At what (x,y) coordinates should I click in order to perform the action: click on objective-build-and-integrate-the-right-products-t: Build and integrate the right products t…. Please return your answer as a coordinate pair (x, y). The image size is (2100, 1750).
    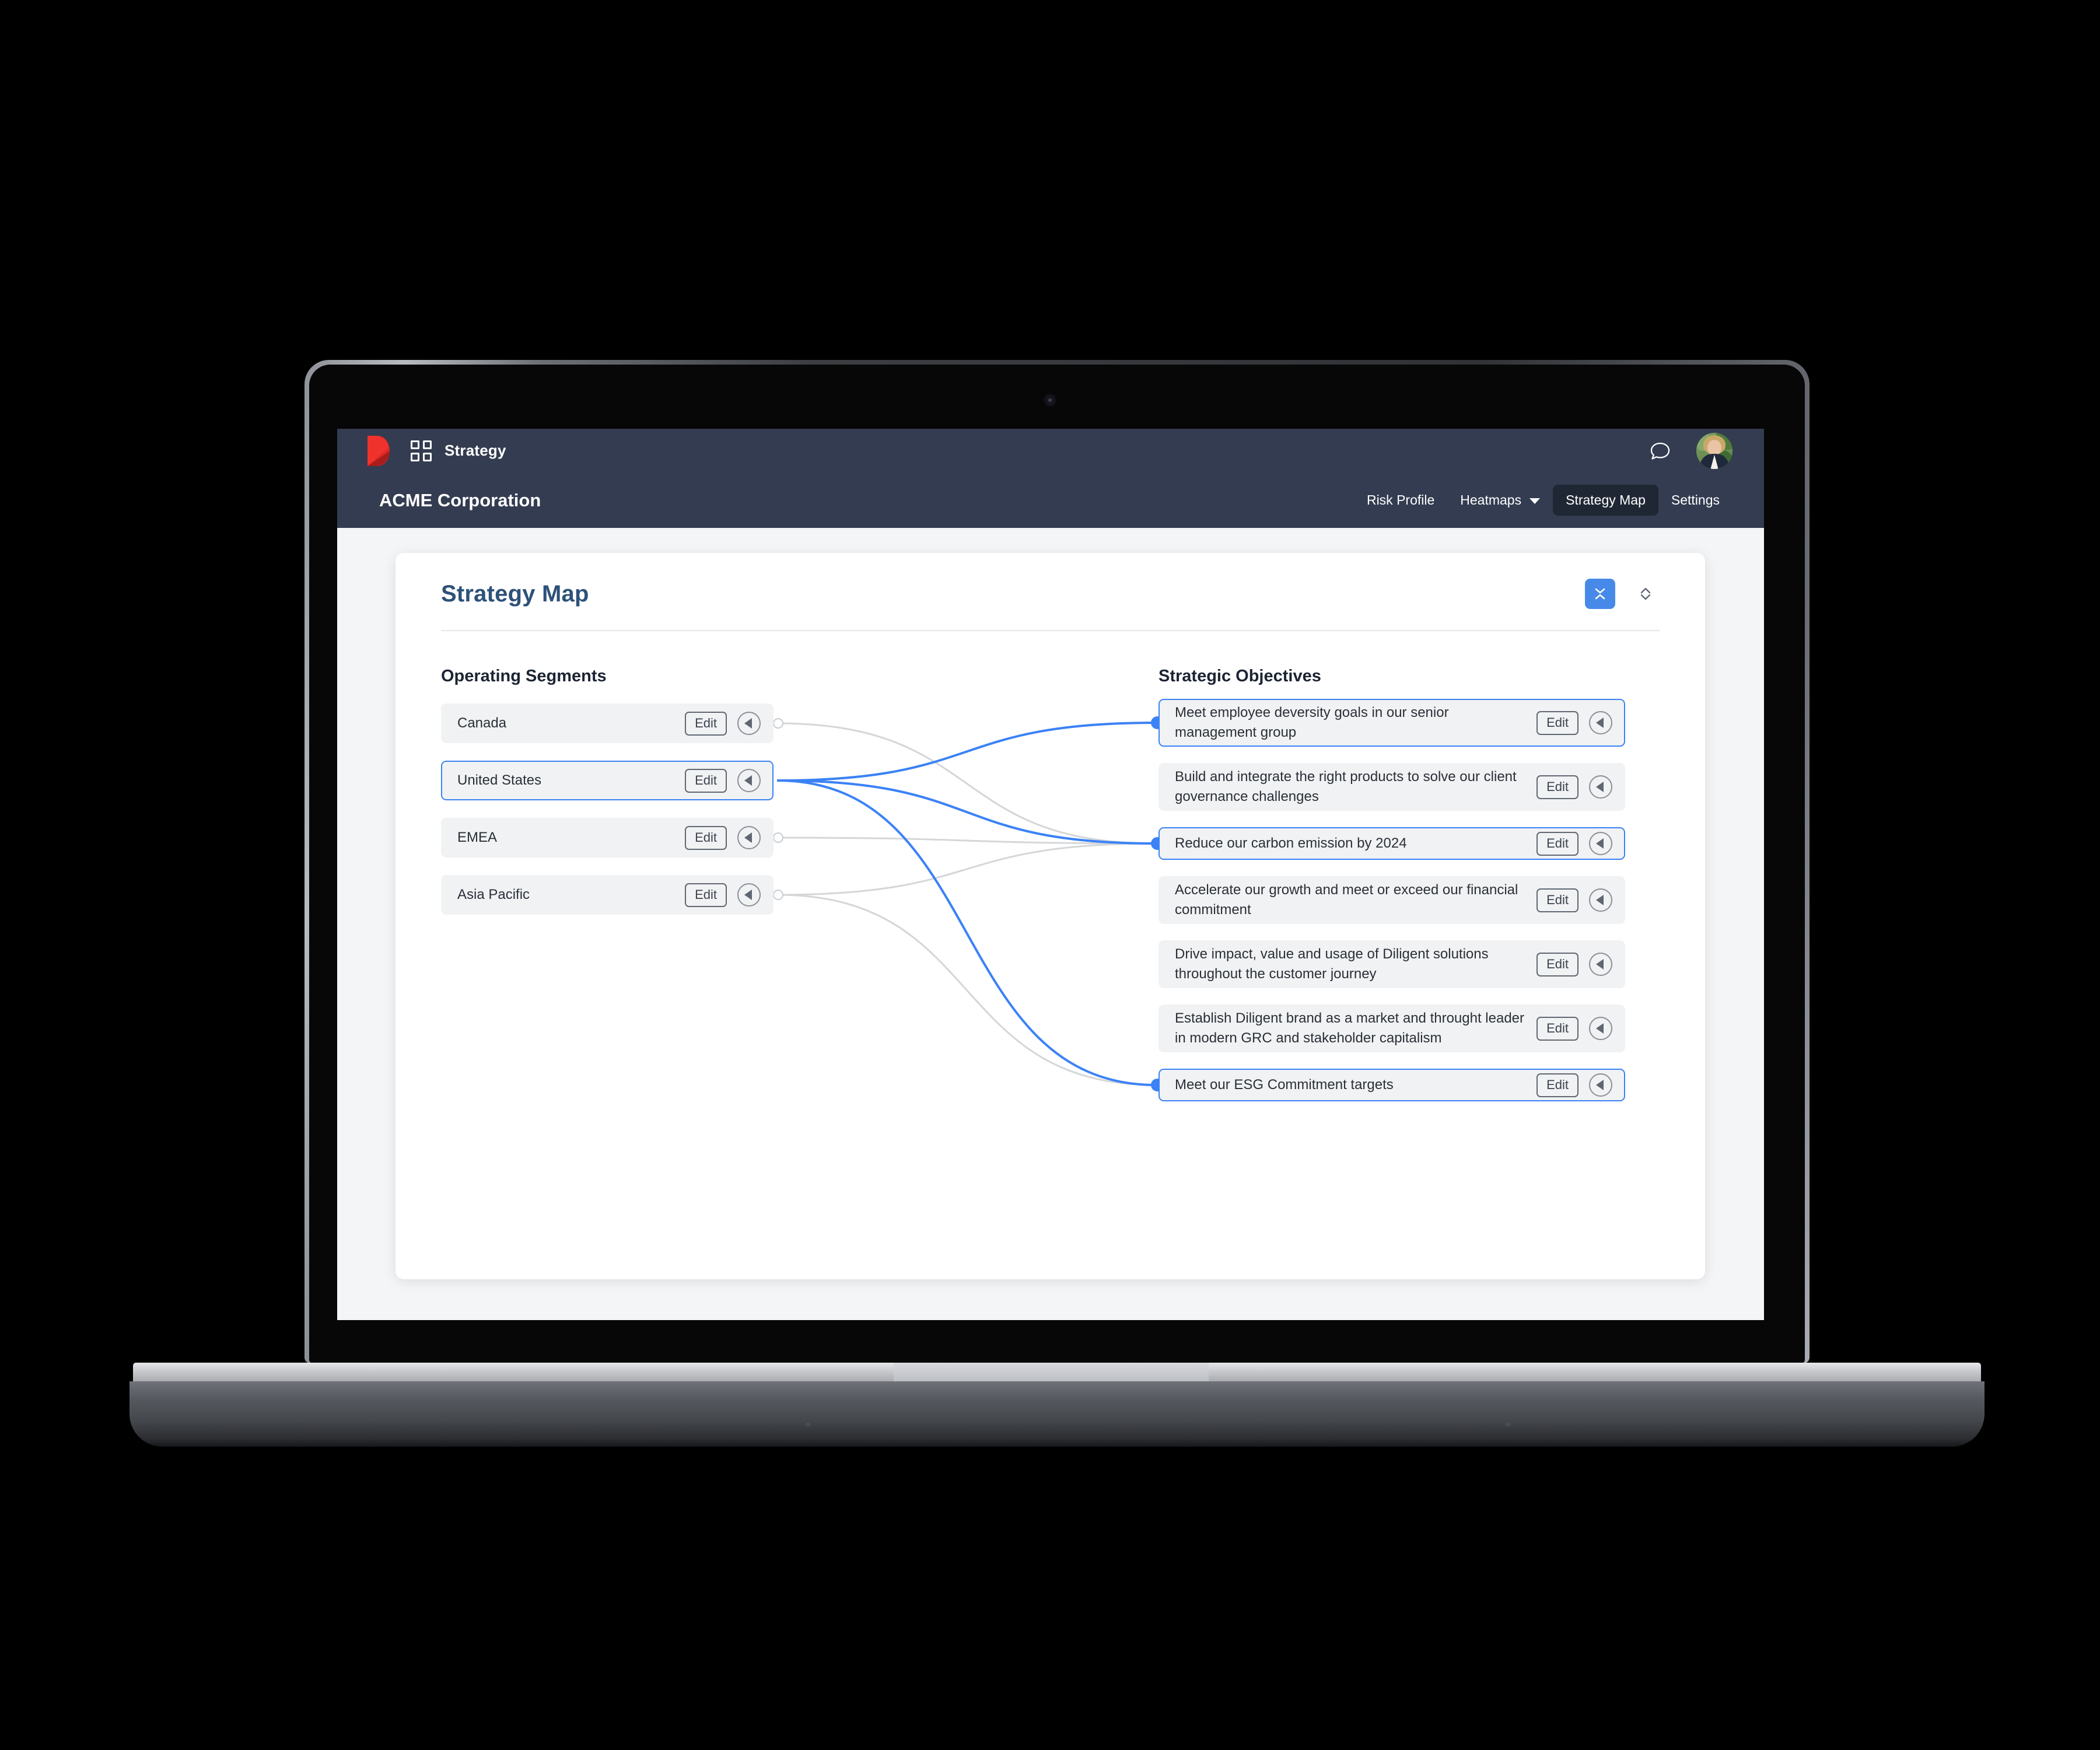
    Looking at the image, I should click on (1391, 787).